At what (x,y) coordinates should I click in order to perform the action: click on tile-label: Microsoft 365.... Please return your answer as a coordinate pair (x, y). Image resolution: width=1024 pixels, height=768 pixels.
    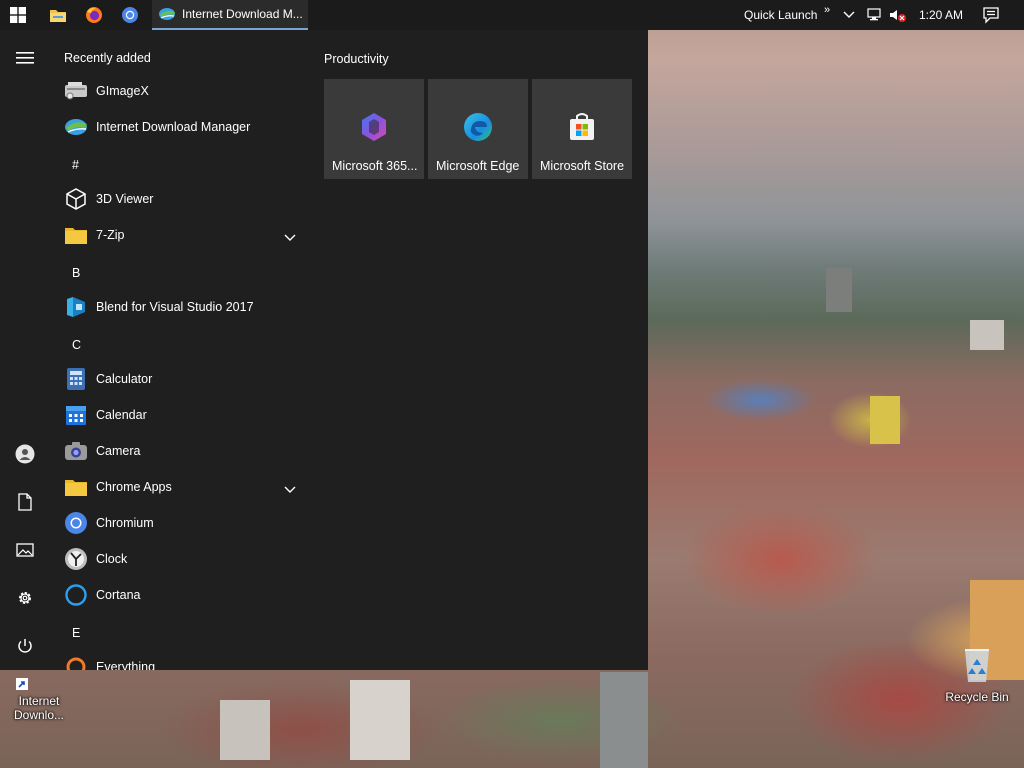
    Looking at the image, I should click on (375, 166).